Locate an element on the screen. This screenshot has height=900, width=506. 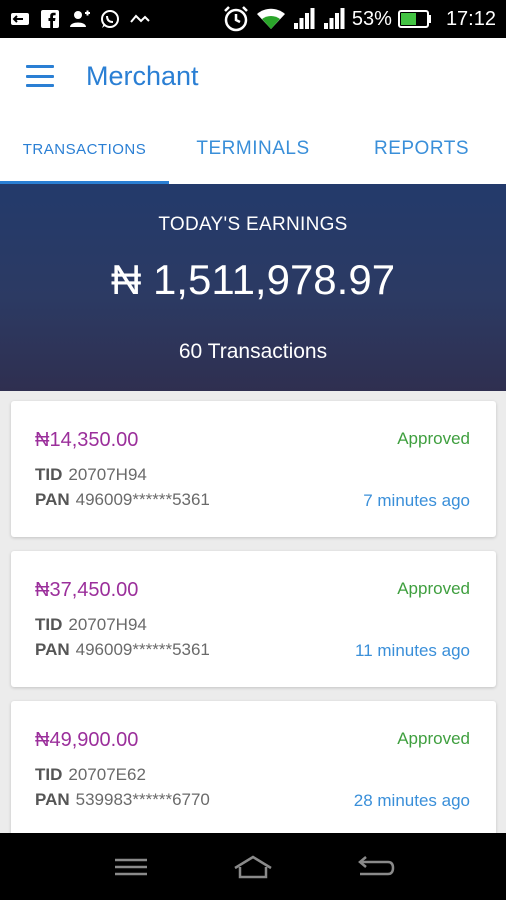
add-contact-icon is located at coordinates (80, 19).